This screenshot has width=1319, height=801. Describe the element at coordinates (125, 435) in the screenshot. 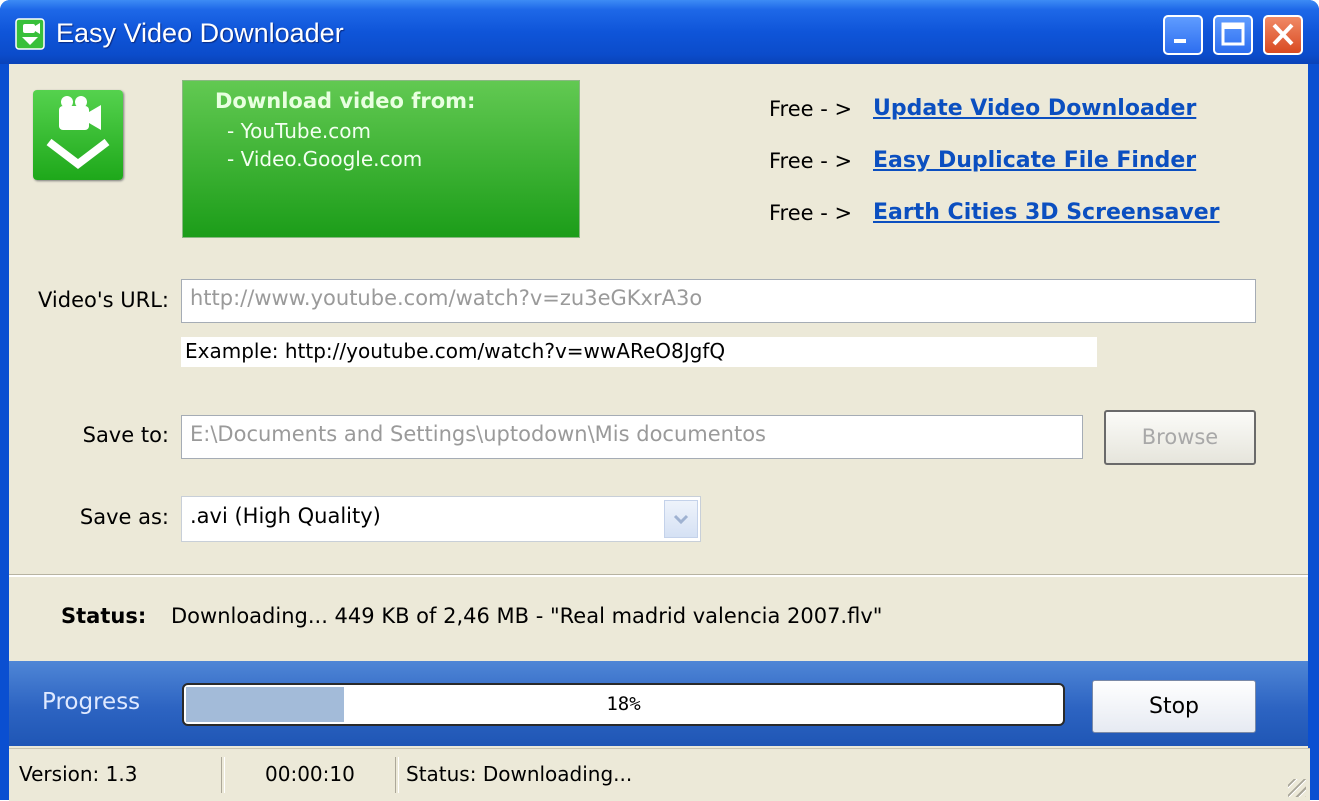

I see `save-to-label: Save to:` at that location.